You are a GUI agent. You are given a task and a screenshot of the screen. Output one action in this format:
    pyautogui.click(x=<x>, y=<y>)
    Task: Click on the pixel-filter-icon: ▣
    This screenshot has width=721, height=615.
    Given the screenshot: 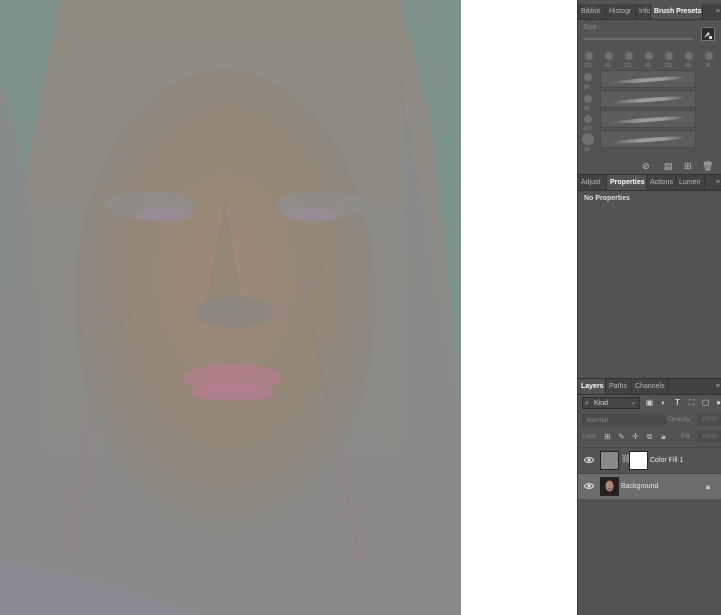 What is the action you would take?
    pyautogui.click(x=649, y=402)
    